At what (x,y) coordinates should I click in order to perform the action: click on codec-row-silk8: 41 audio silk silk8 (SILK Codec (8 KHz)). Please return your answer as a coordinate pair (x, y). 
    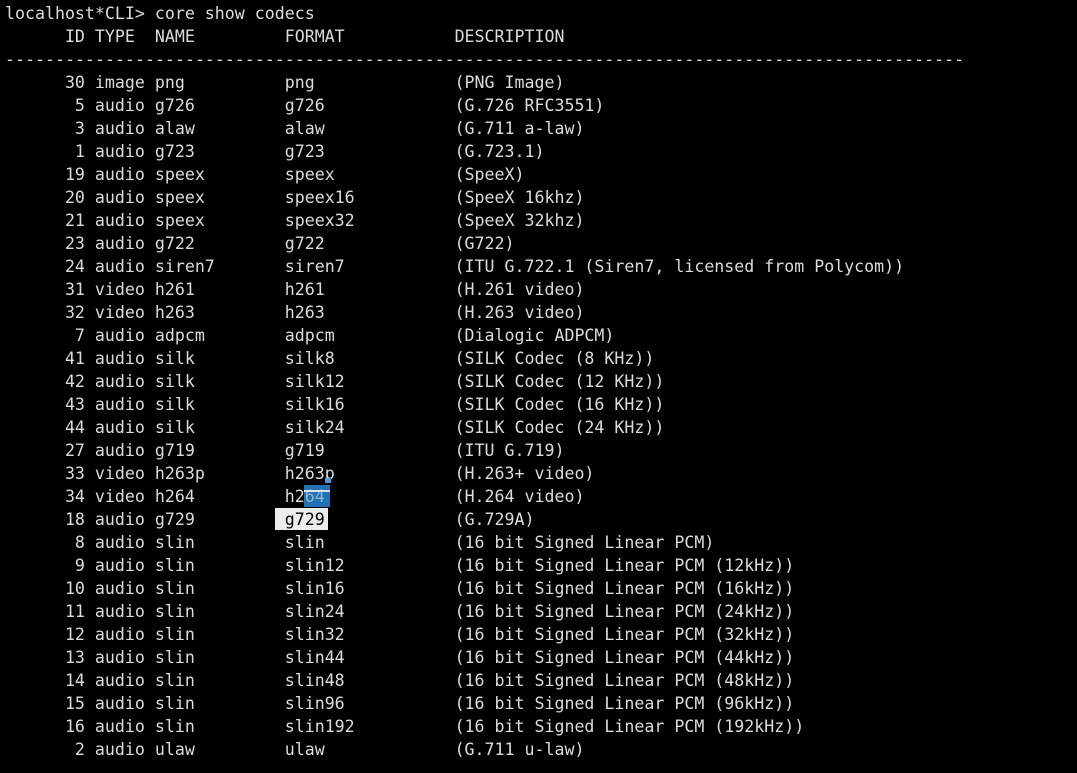
    Looking at the image, I should click on (541, 358).